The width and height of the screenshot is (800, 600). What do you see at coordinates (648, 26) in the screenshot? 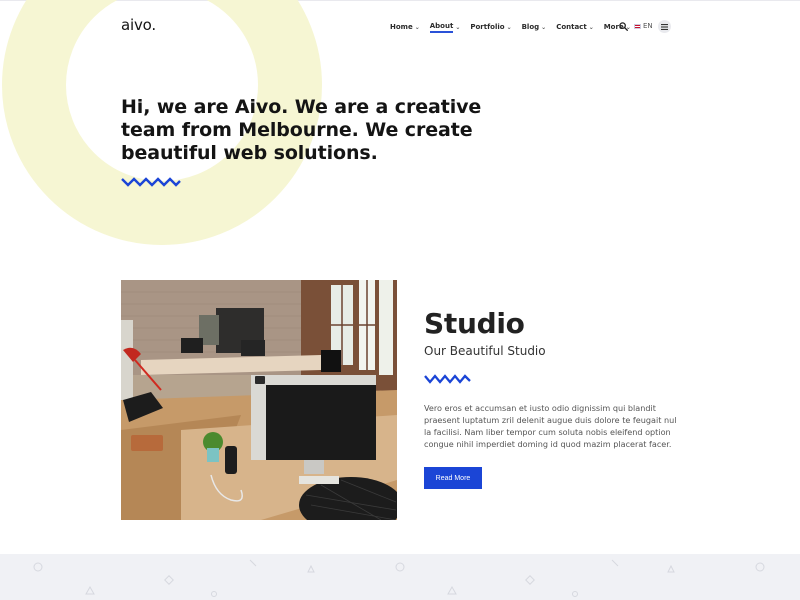
I see `language-label: EN` at bounding box center [648, 26].